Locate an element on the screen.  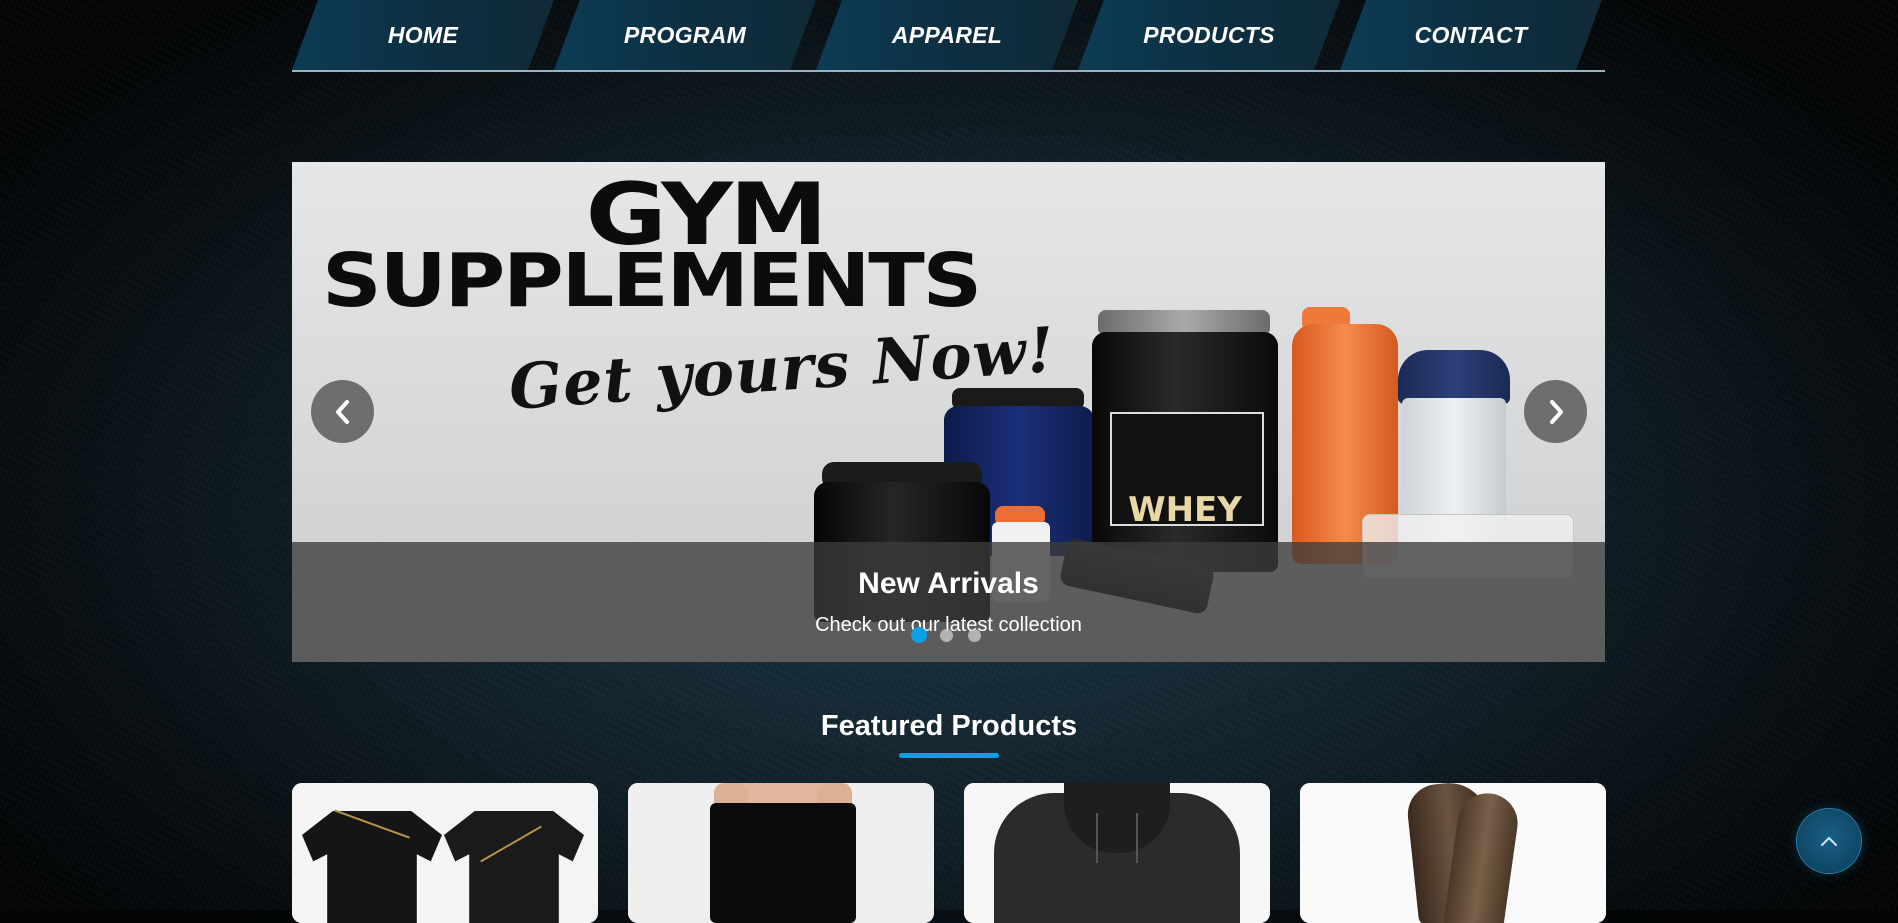
scroll-to-top-button is located at coordinates (1829, 841).